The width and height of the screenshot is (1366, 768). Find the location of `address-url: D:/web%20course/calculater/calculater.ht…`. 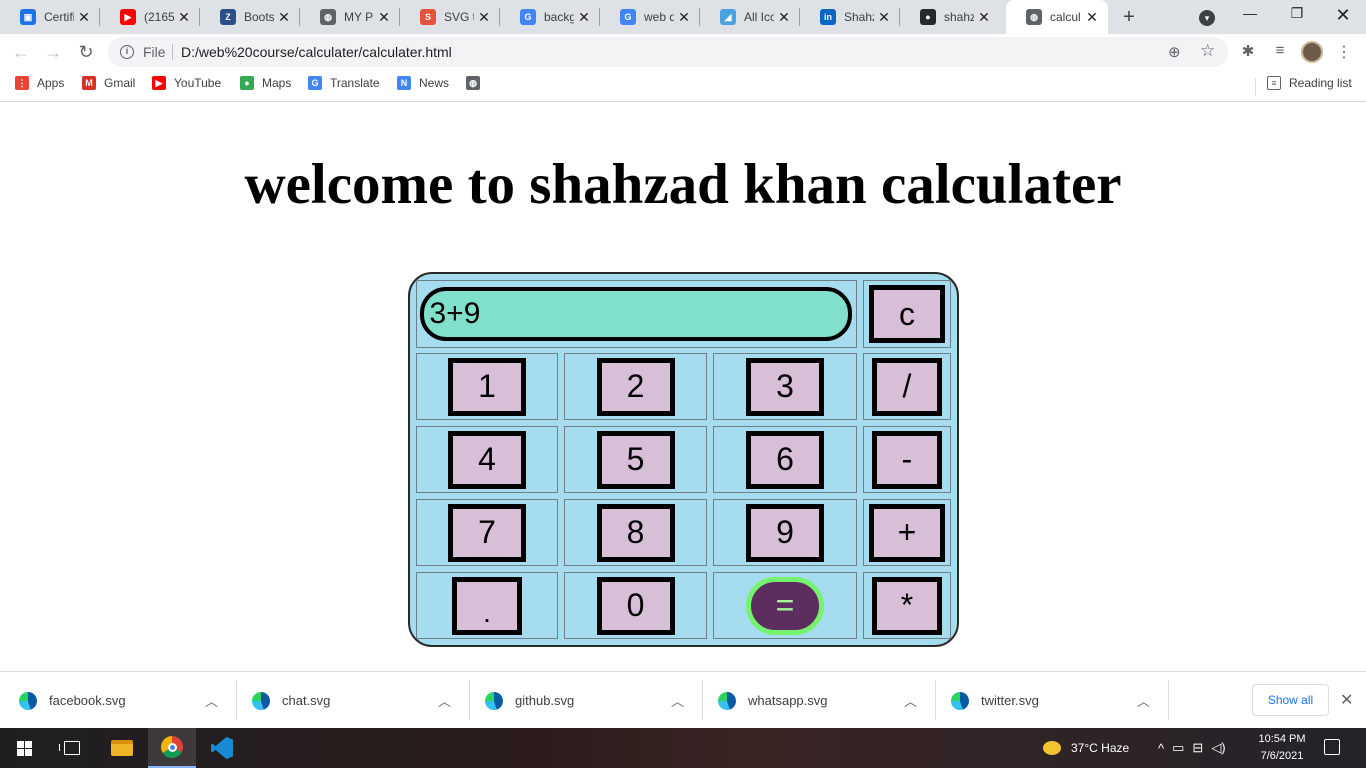

address-url: D:/web%20course/calculater/calculater.ht… is located at coordinates (316, 52).